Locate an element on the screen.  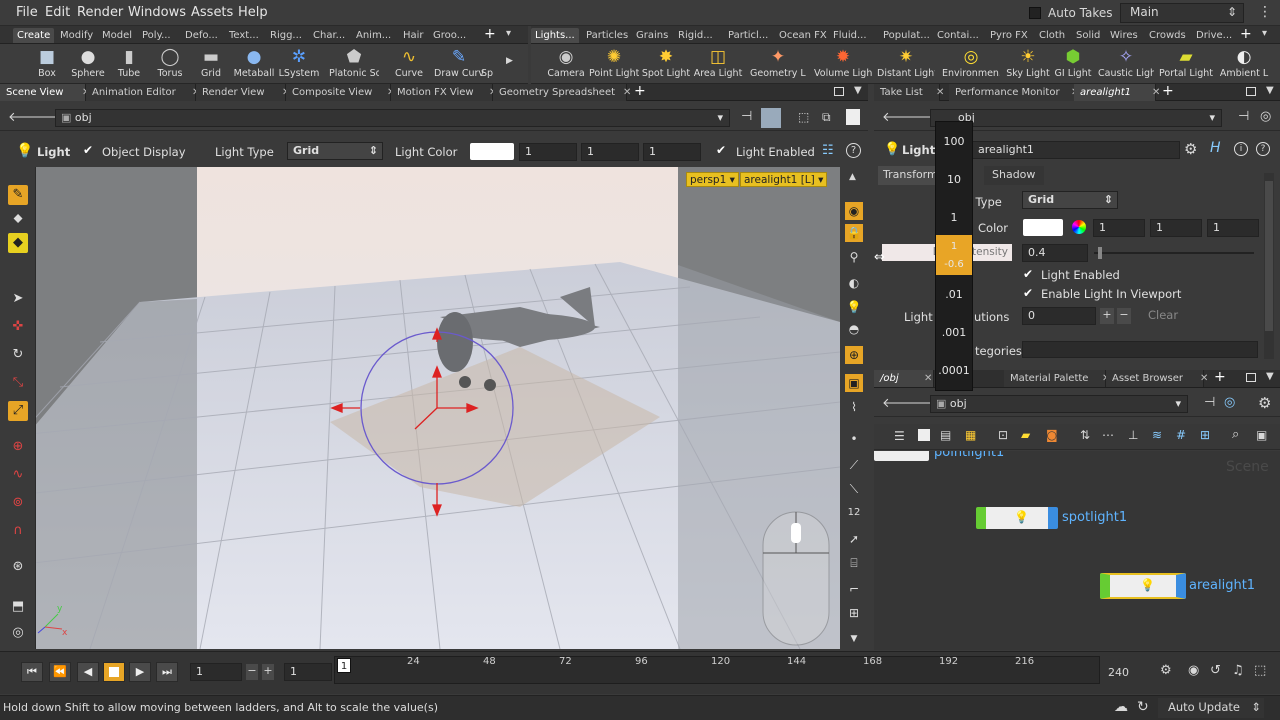
thumbnail-icon: ▣ is located at coordinates (1261, 435).